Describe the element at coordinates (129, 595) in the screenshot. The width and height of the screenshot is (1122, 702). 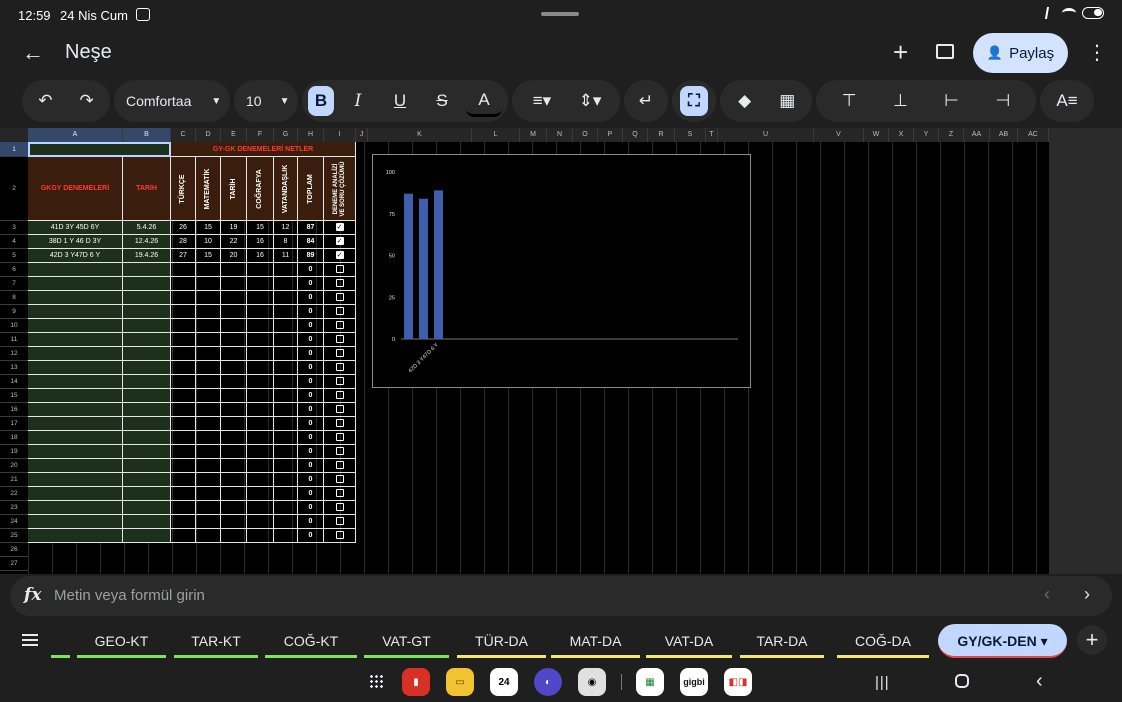
I see `formula-input: Metin veya formül girin` at that location.